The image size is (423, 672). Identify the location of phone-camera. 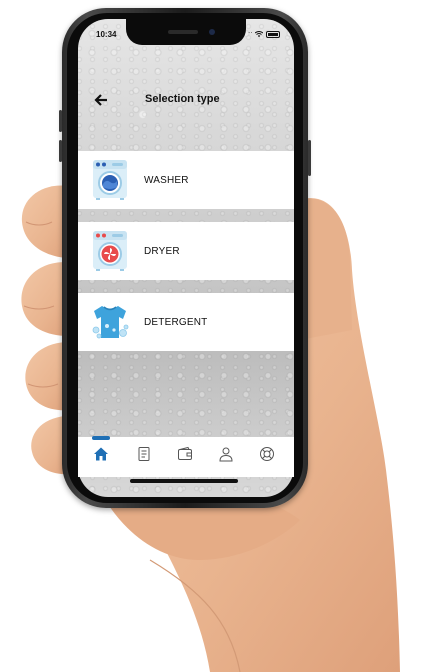
(212, 32).